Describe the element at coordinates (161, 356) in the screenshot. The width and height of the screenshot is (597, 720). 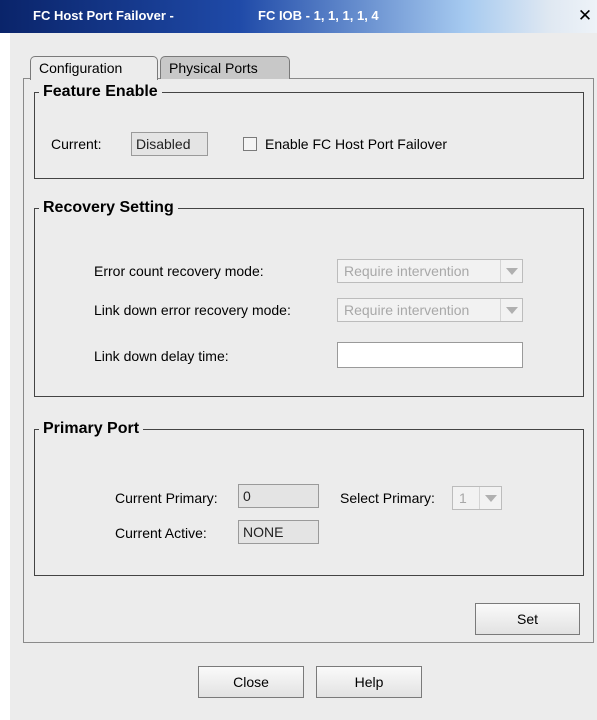
I see `link-down-delay-label: Link down delay time:` at that location.